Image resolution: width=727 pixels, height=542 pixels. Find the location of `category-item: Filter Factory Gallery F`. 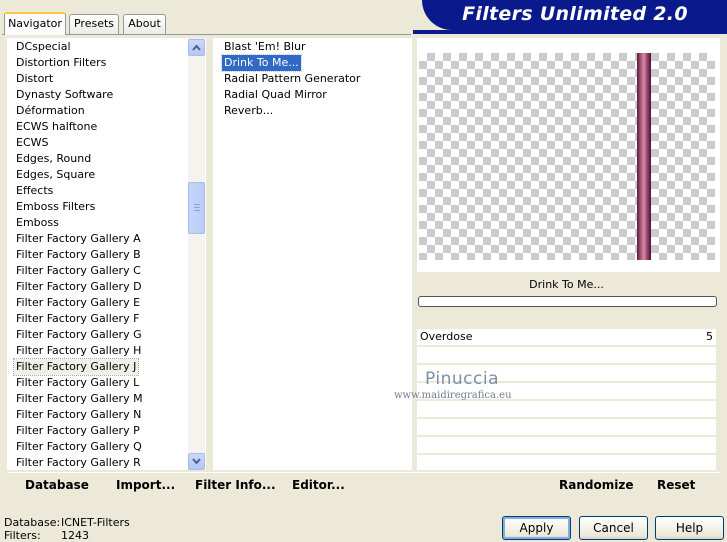

category-item: Filter Factory Gallery F is located at coordinates (77, 319).